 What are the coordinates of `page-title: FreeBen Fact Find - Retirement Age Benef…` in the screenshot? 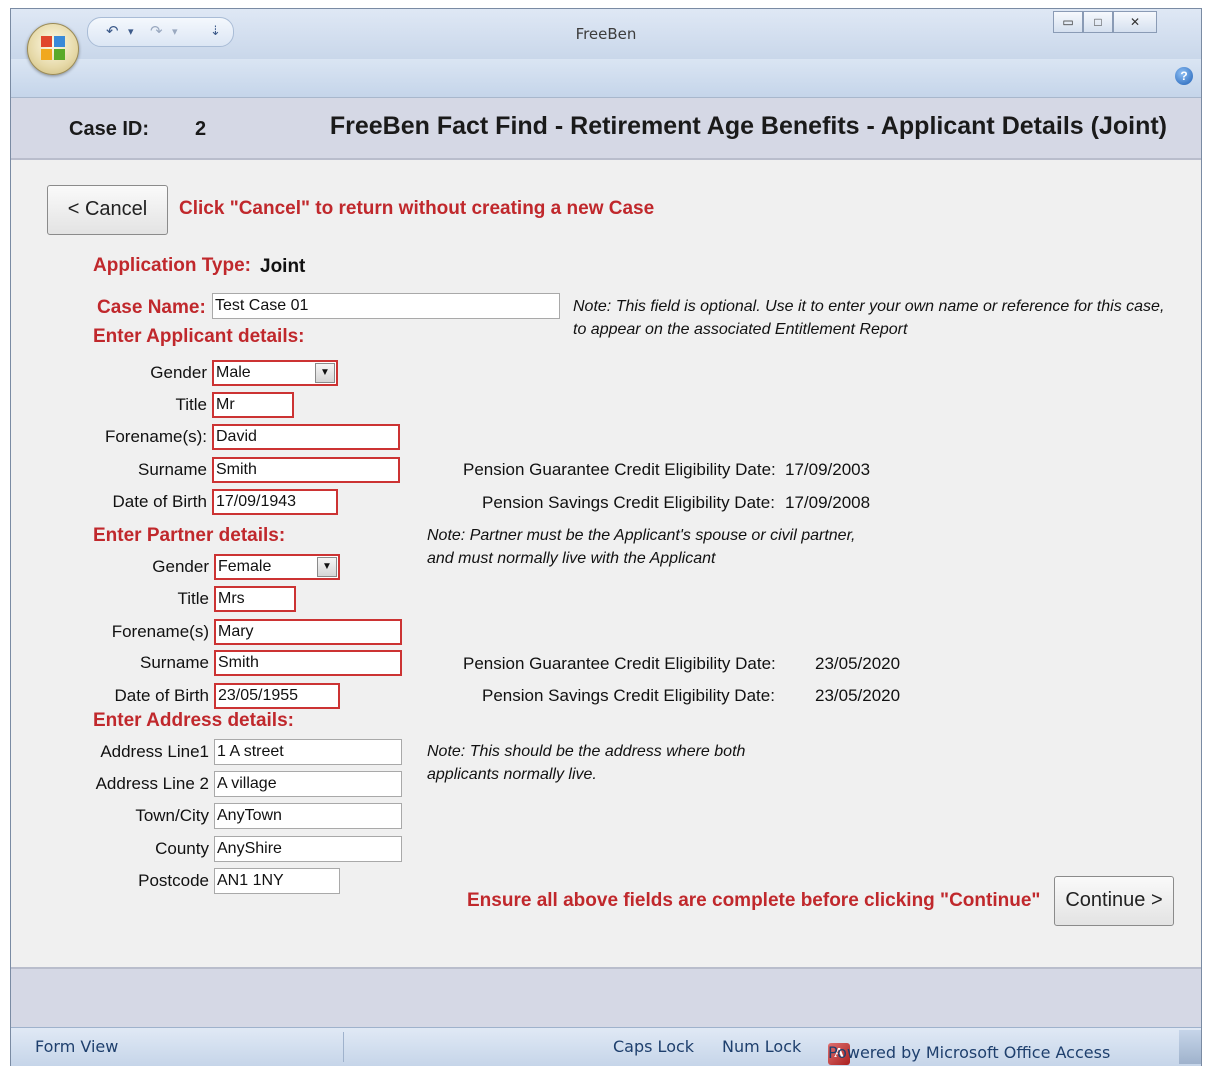 It's located at (748, 126).